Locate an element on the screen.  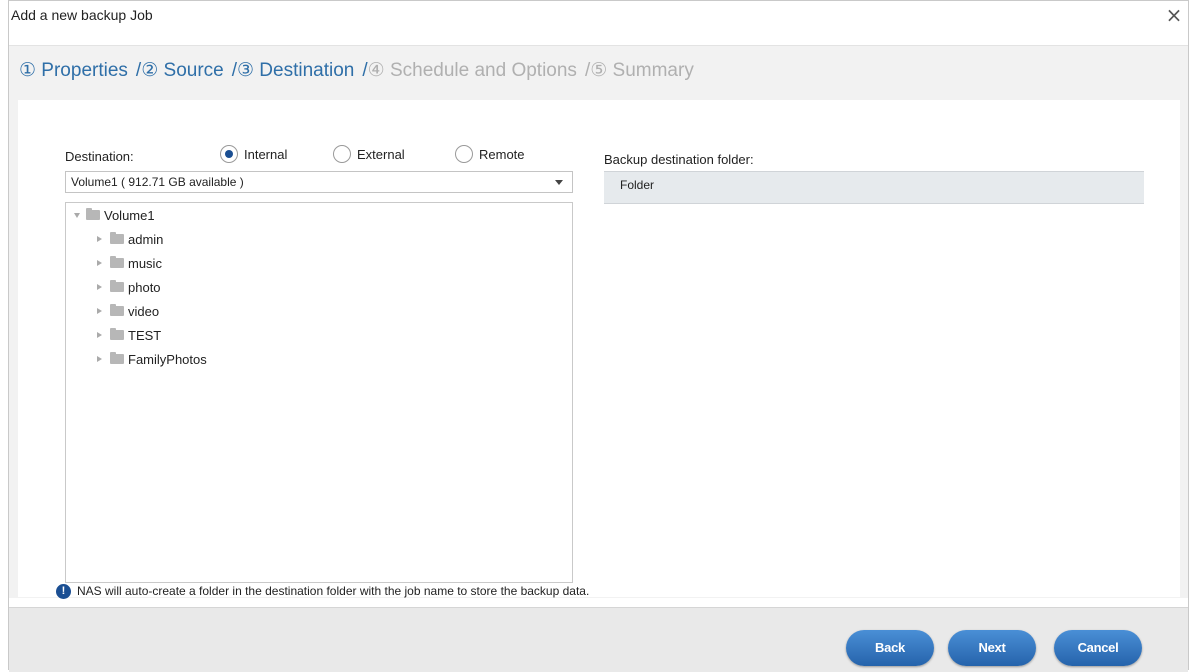
tree-node-label: FamilyPhotos is located at coordinates (167, 359).